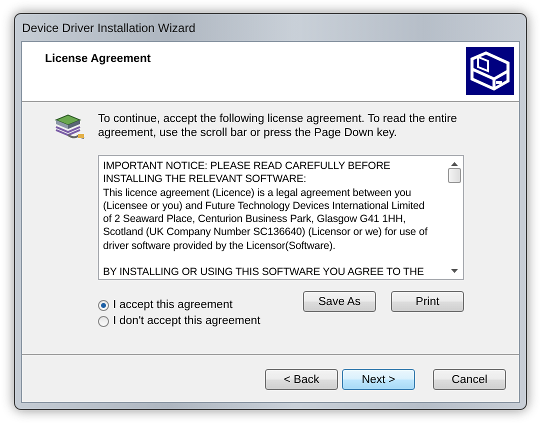 The height and width of the screenshot is (425, 541). Describe the element at coordinates (257, 193) in the screenshot. I see `license-text-line: This licence agreement (Licence) is a legal agreement between you` at that location.